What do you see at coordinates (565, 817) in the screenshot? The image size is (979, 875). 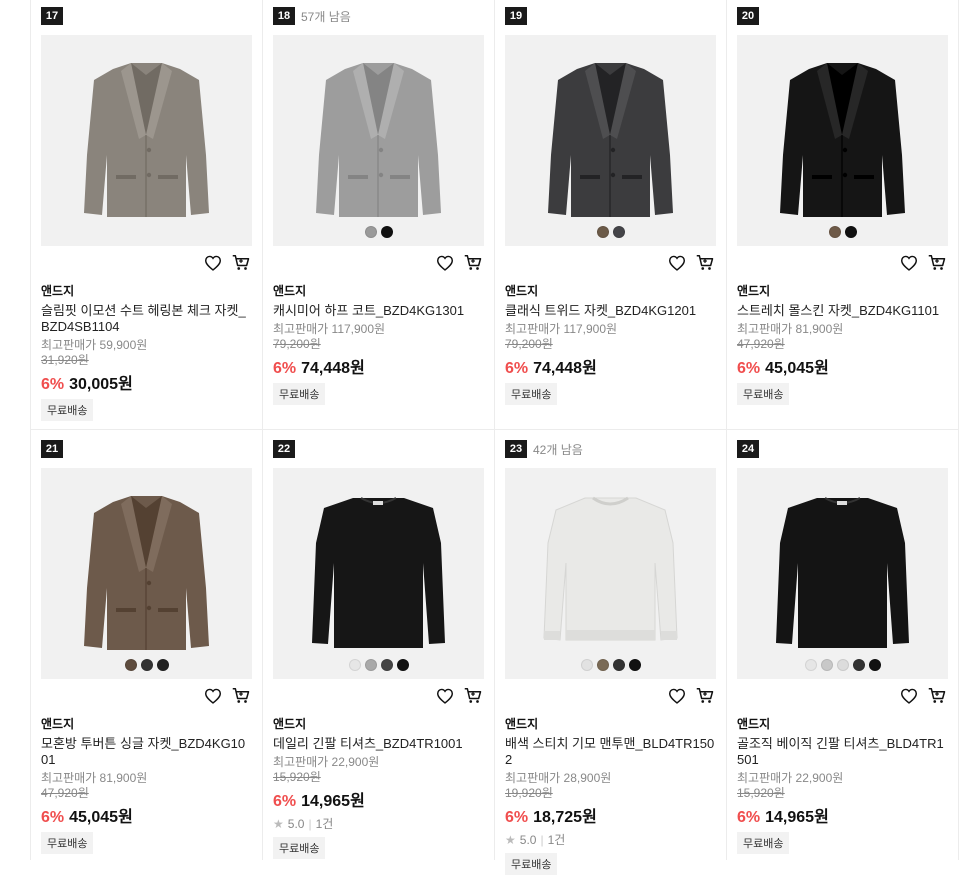 I see `sale-price: 18,725원` at bounding box center [565, 817].